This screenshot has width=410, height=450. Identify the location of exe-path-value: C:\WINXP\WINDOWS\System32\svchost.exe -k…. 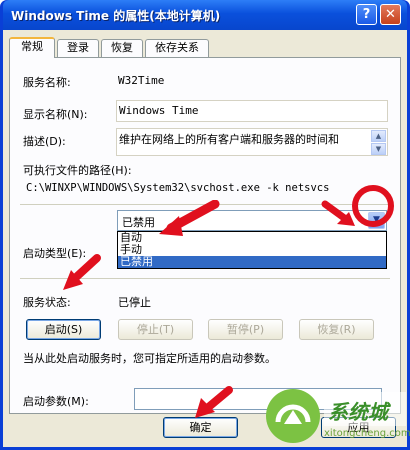
(178, 188).